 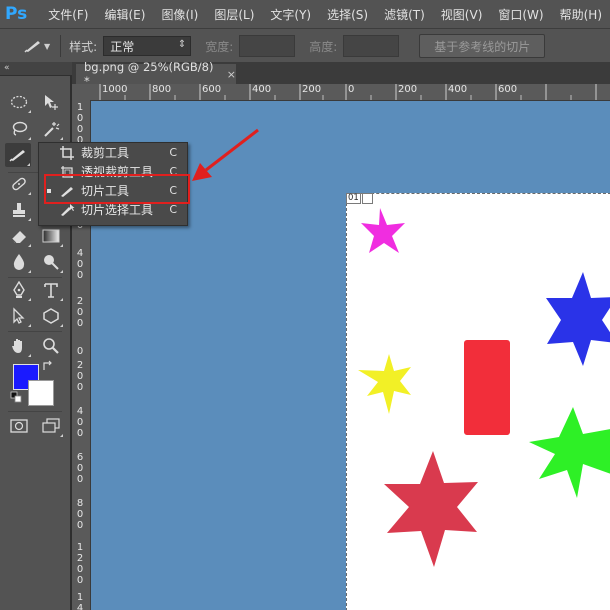 What do you see at coordinates (290, 14) in the screenshot?
I see `menu-type: 文字(Y)` at bounding box center [290, 14].